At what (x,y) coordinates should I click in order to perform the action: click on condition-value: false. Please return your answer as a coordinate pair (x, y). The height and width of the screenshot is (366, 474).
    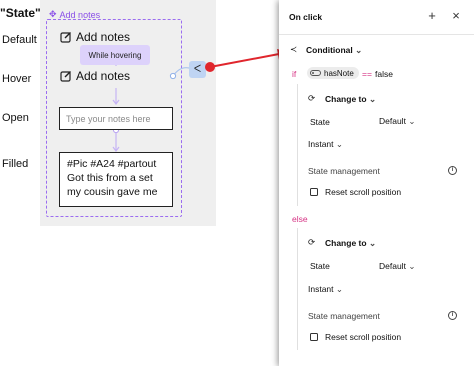
    Looking at the image, I should click on (384, 74).